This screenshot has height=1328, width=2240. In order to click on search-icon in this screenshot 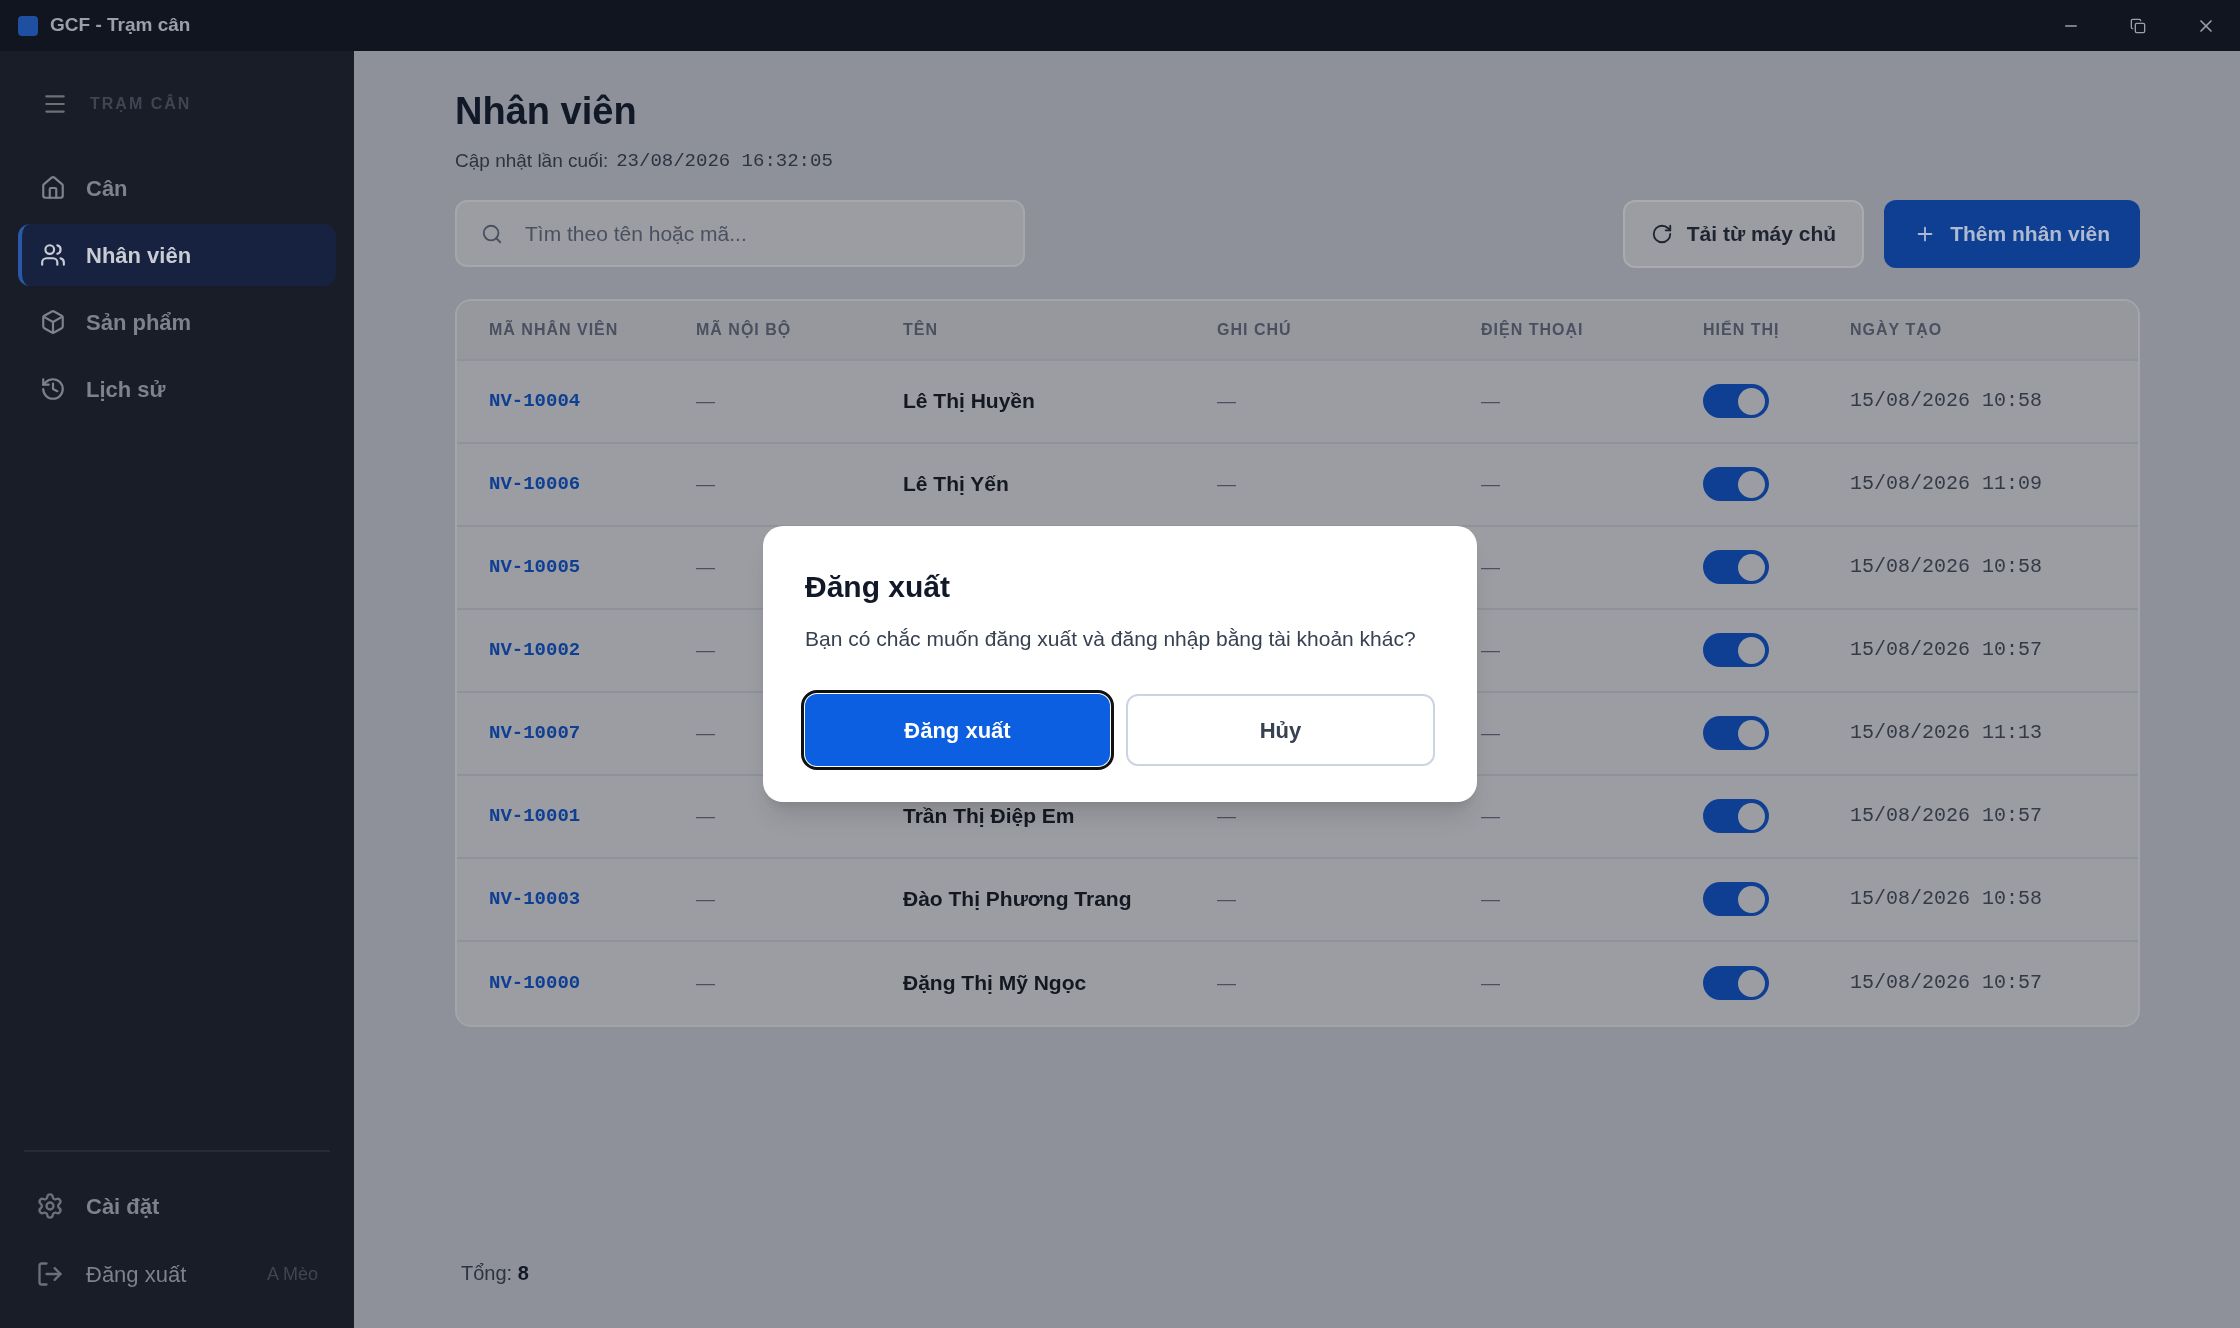, I will do `click(492, 233)`.